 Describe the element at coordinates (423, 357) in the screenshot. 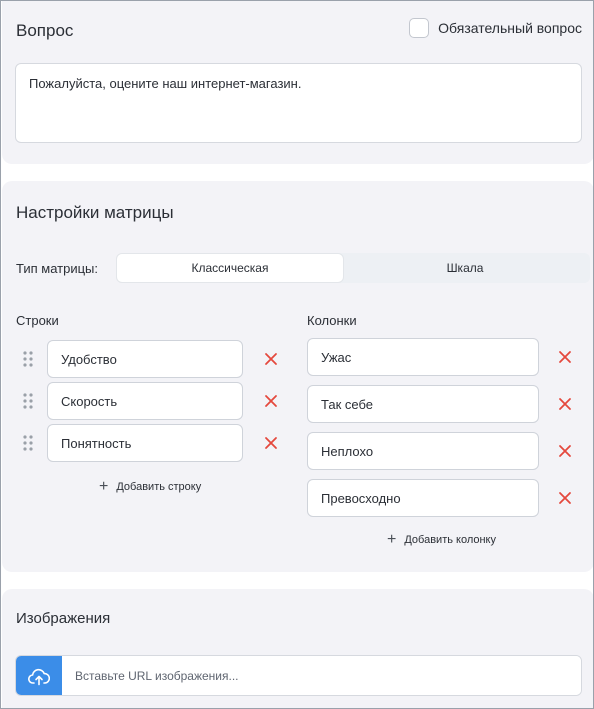

I see `column-field: Ужас` at that location.